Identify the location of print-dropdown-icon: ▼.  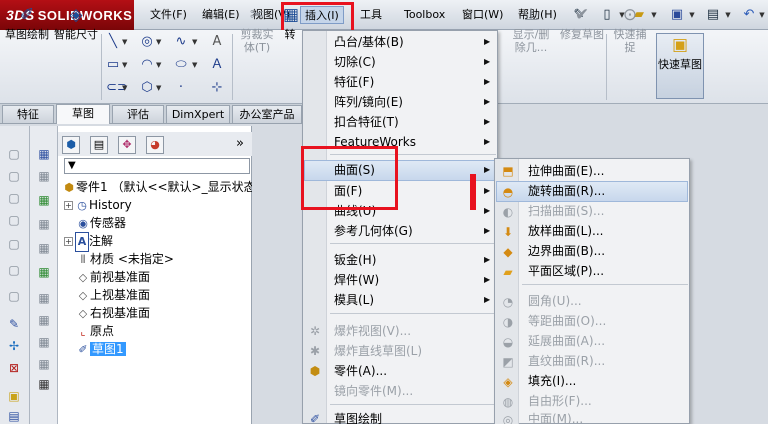
(728, 15).